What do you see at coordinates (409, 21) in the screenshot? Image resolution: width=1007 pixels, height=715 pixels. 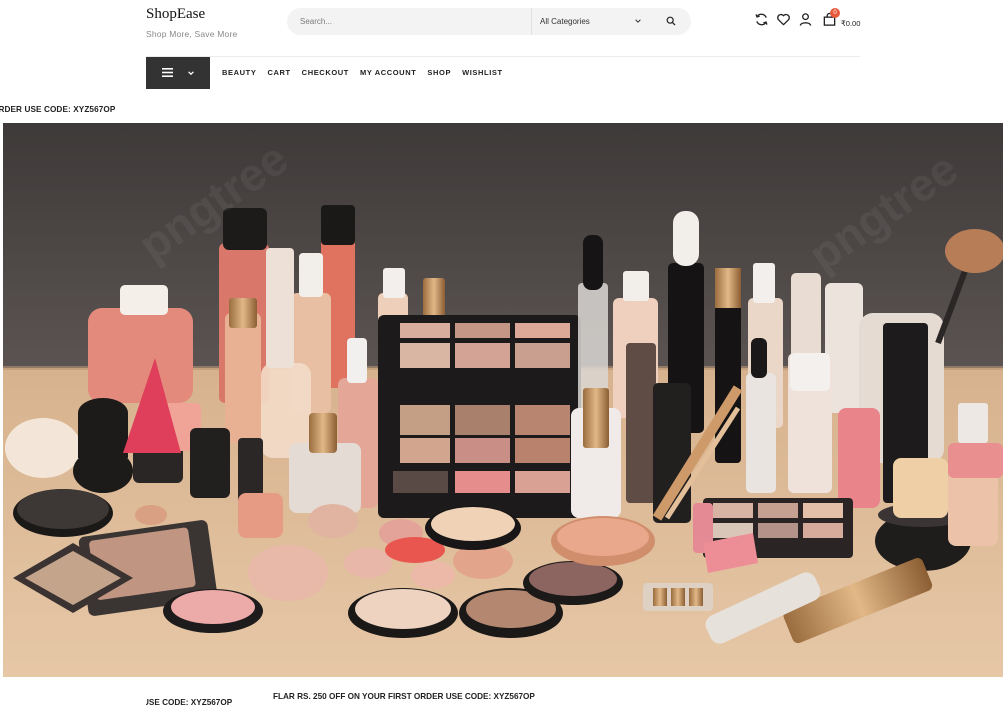 I see `search-input` at bounding box center [409, 21].